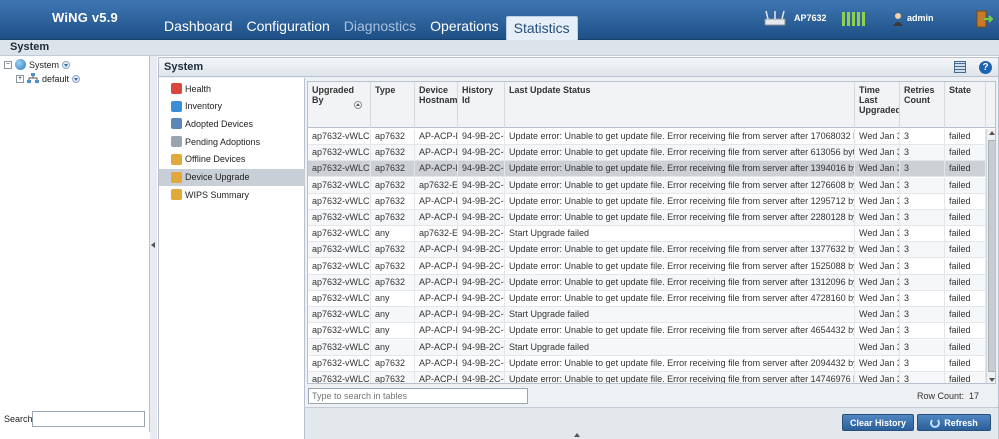 This screenshot has height=439, width=999. What do you see at coordinates (577, 435) in the screenshot?
I see `bottom-expand-handle` at bounding box center [577, 435].